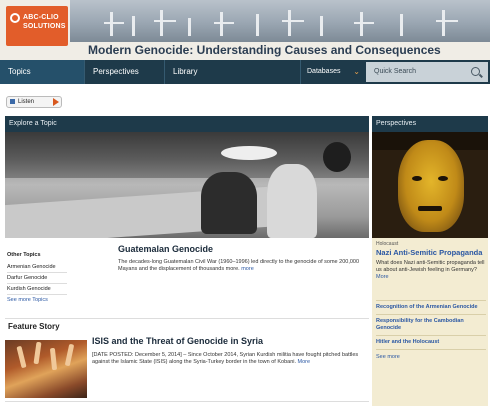 Image resolution: width=490 pixels, height=406 pixels. Describe the element at coordinates (42, 72) in the screenshot. I see `tab-topics: Topics` at that location.